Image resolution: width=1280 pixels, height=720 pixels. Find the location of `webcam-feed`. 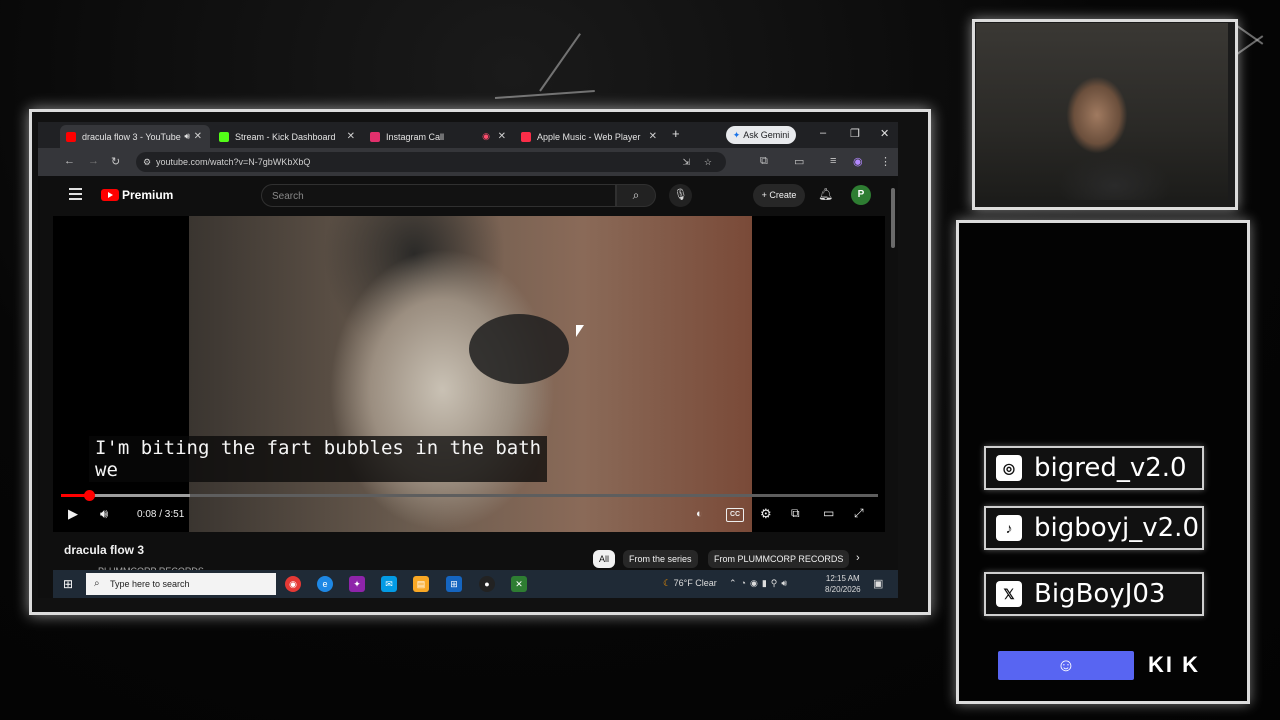

webcam-feed is located at coordinates (1102, 111).